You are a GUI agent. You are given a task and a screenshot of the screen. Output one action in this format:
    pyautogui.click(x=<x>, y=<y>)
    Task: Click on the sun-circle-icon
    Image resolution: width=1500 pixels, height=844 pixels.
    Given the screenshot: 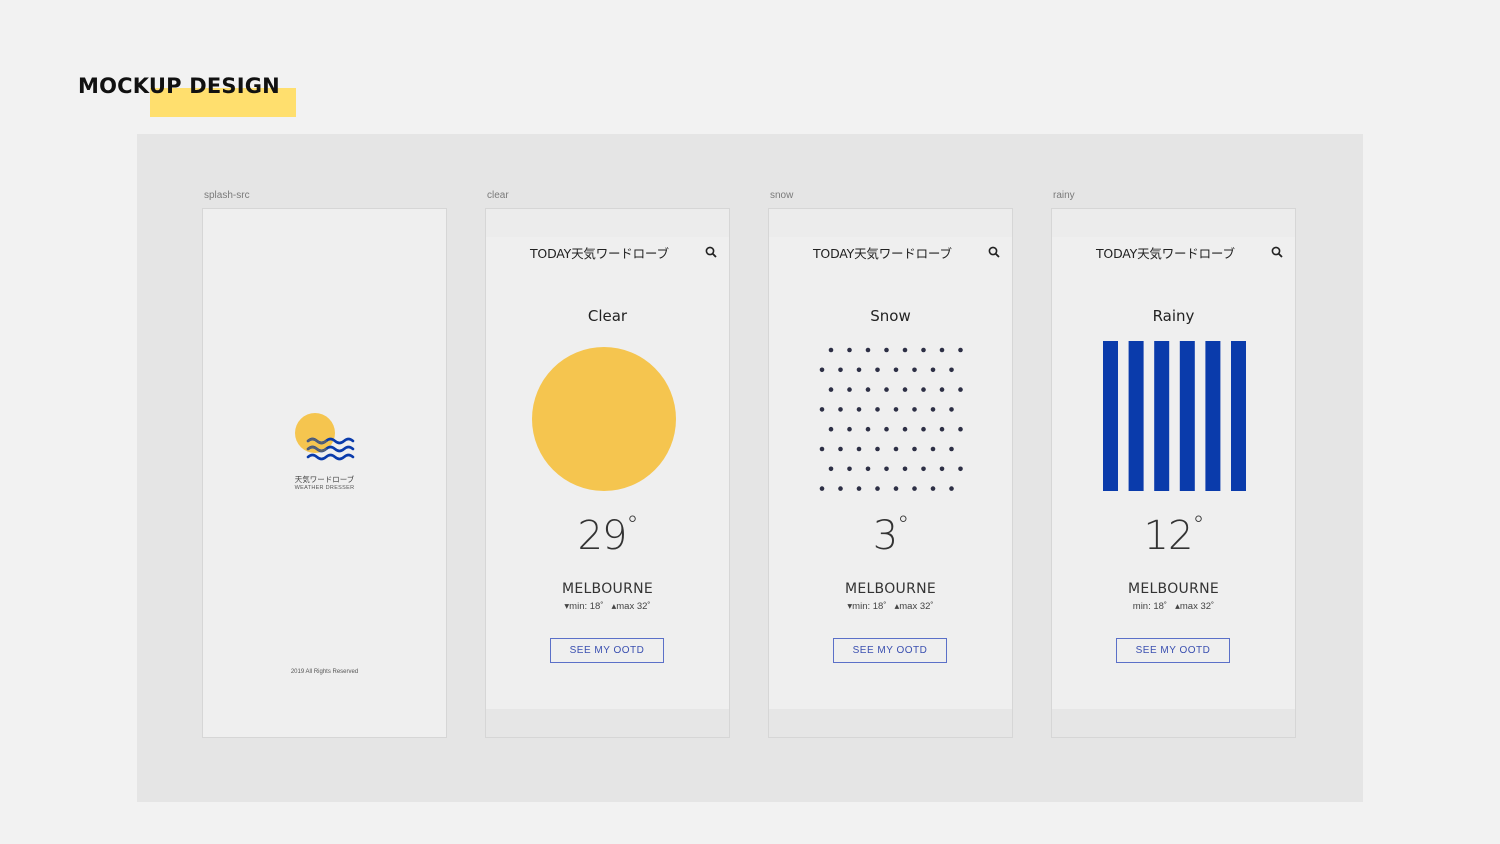 What is the action you would take?
    pyautogui.click(x=604, y=419)
    